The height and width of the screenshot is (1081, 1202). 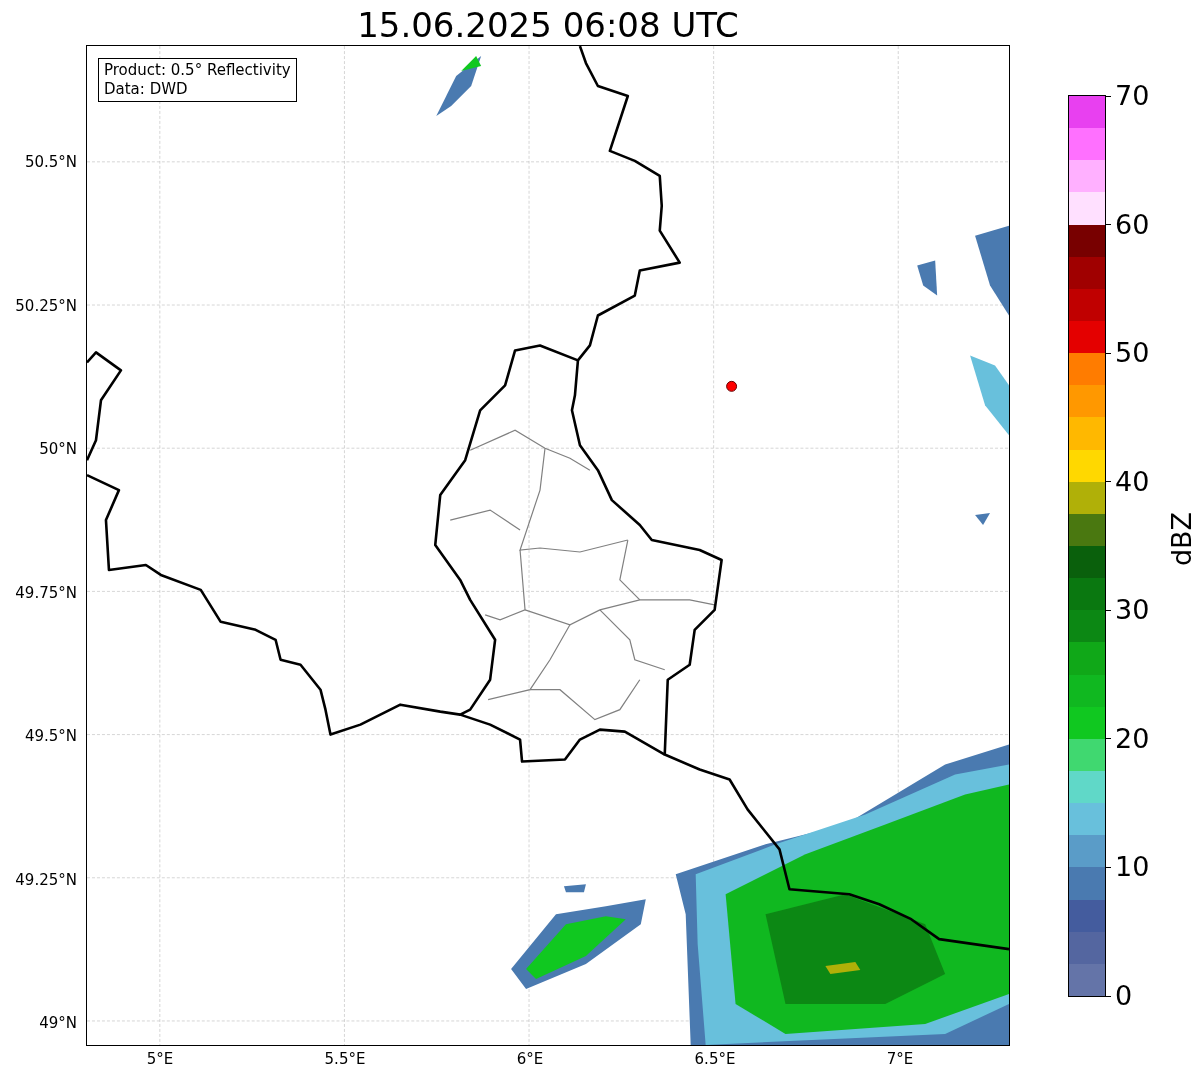 What do you see at coordinates (160, 1059) in the screenshot?
I see `axis-tick-label: 5°E` at bounding box center [160, 1059].